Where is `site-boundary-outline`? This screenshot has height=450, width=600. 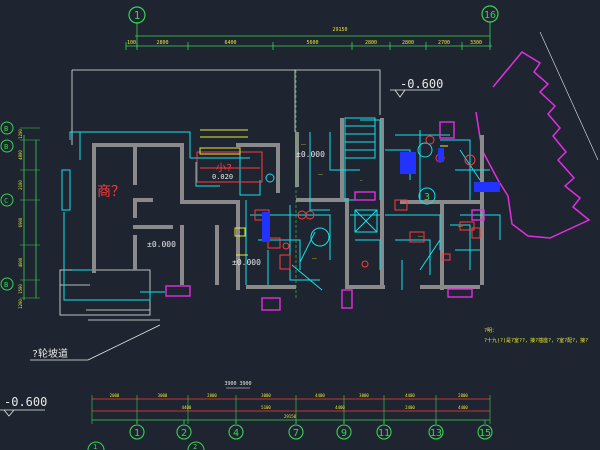 site-boundary-outline is located at coordinates (533, 145).